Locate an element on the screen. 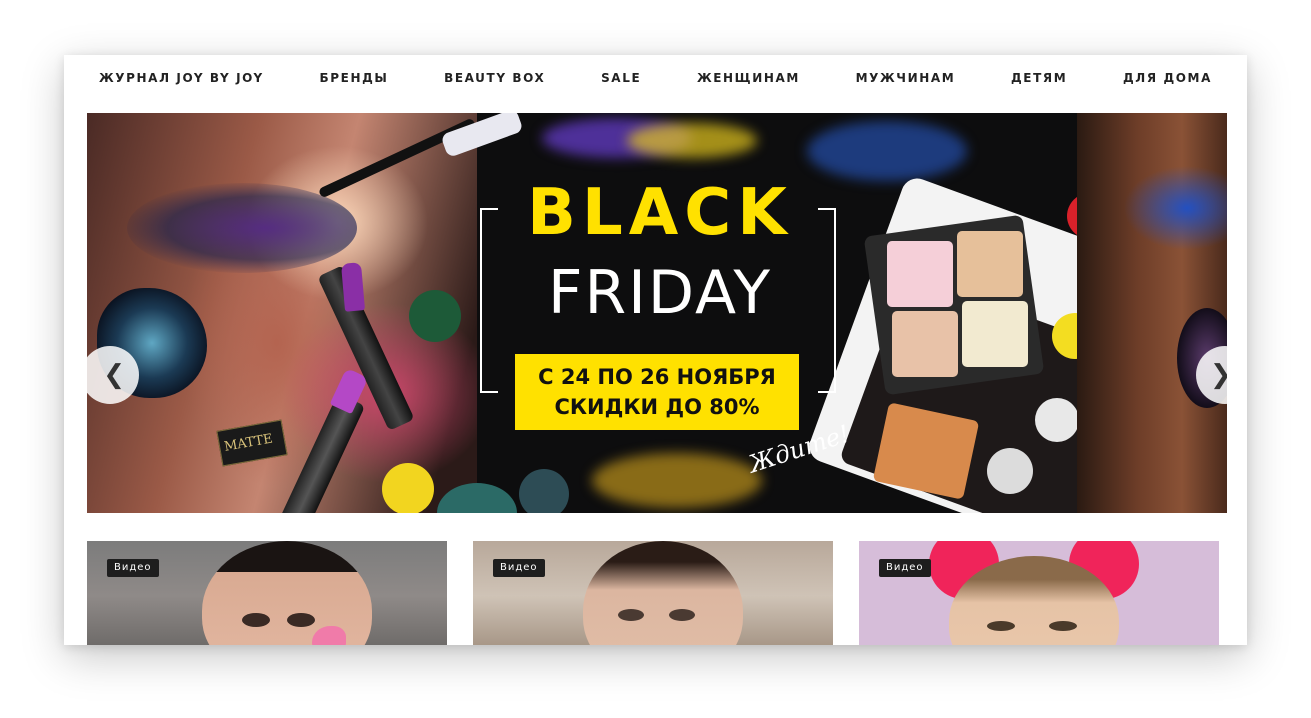 The height and width of the screenshot is (718, 1311). nav-item-kids: ДЕТЯМ is located at coordinates (1039, 78).